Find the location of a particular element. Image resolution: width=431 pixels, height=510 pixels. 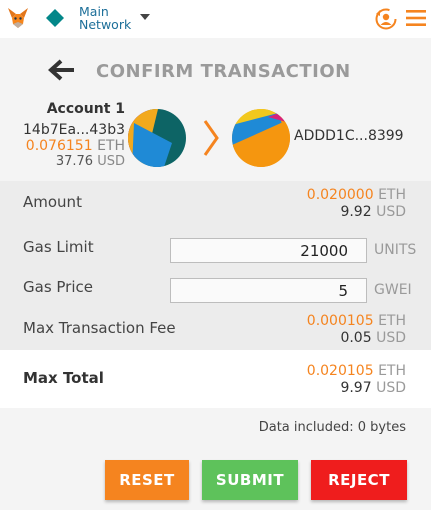

amount-eth-value: 0.020000 is located at coordinates (340, 195).